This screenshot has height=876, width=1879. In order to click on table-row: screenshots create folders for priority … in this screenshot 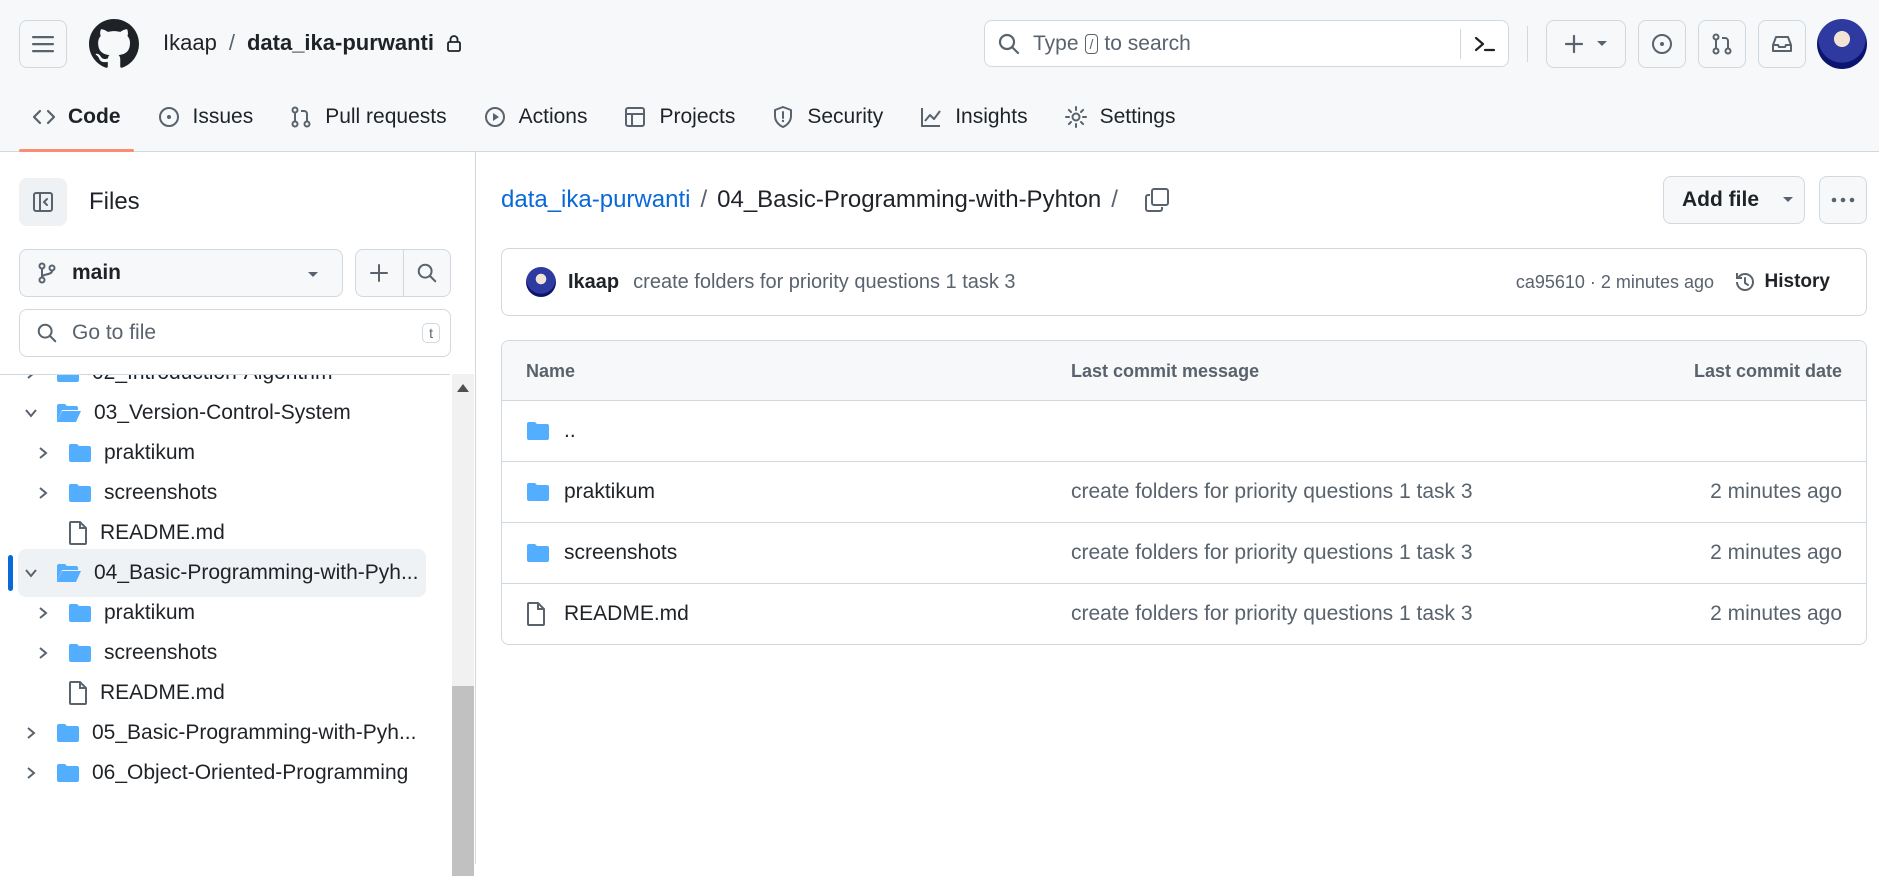, I will do `click(1184, 553)`.